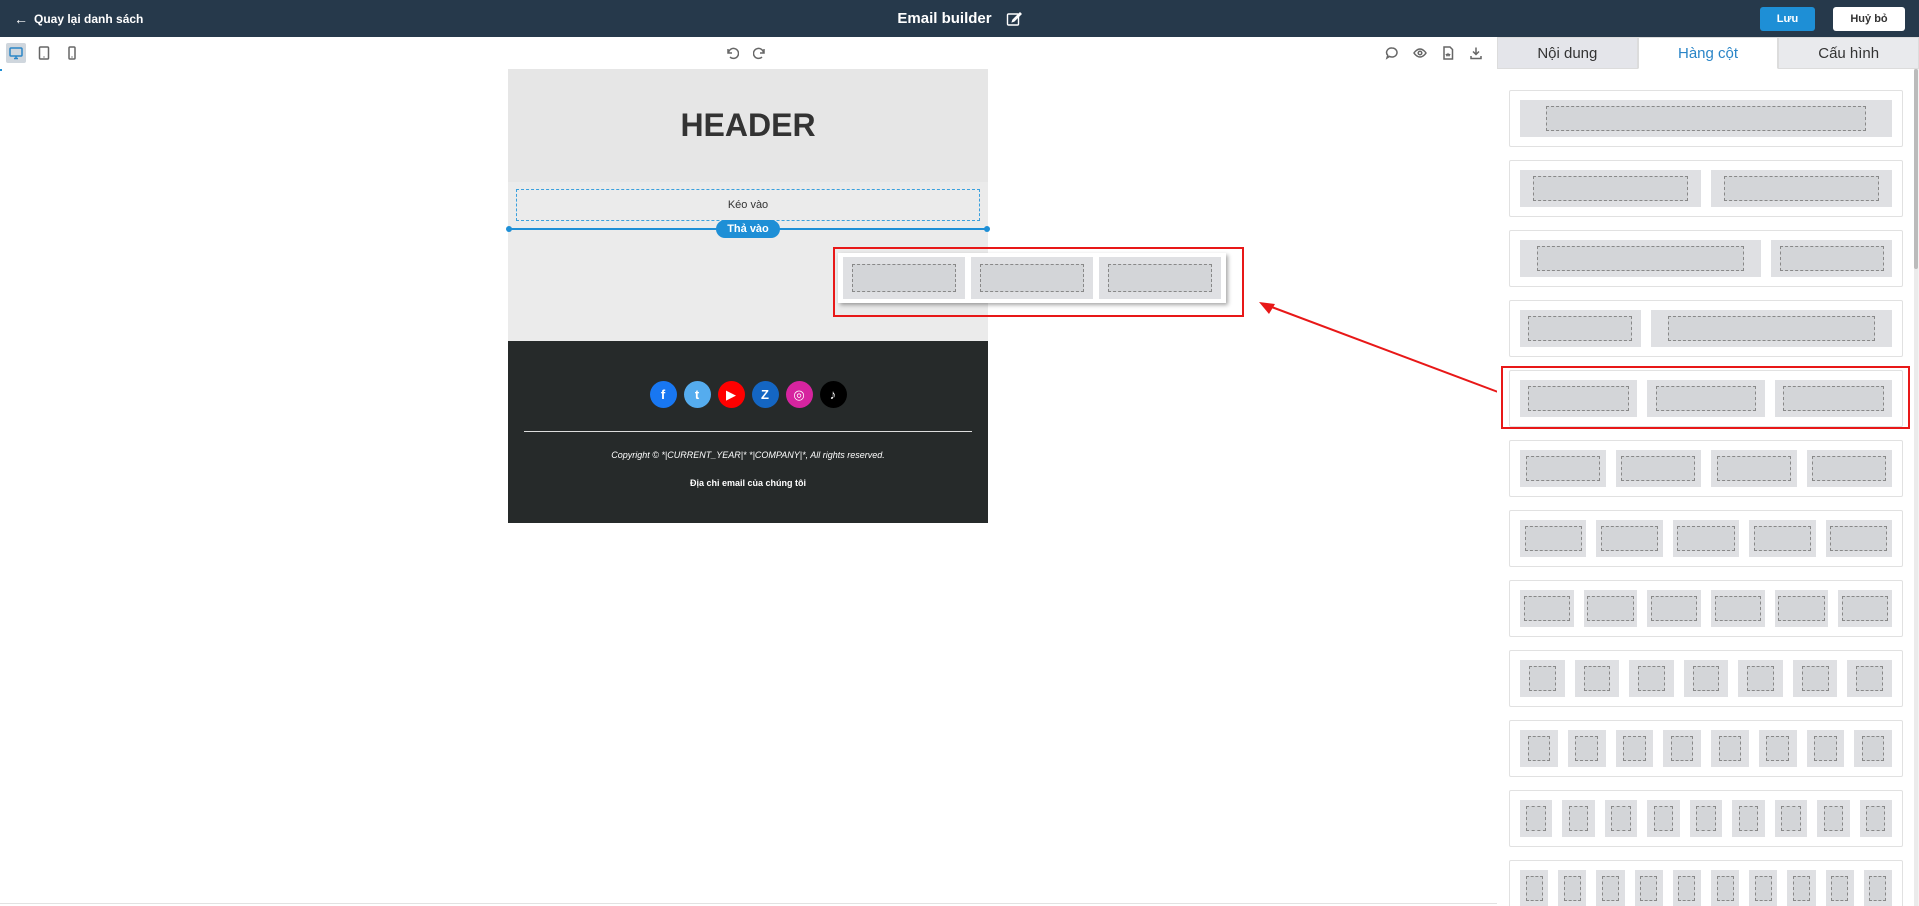 The height and width of the screenshot is (906, 1919). What do you see at coordinates (1448, 53) in the screenshot?
I see `html-file-icon` at bounding box center [1448, 53].